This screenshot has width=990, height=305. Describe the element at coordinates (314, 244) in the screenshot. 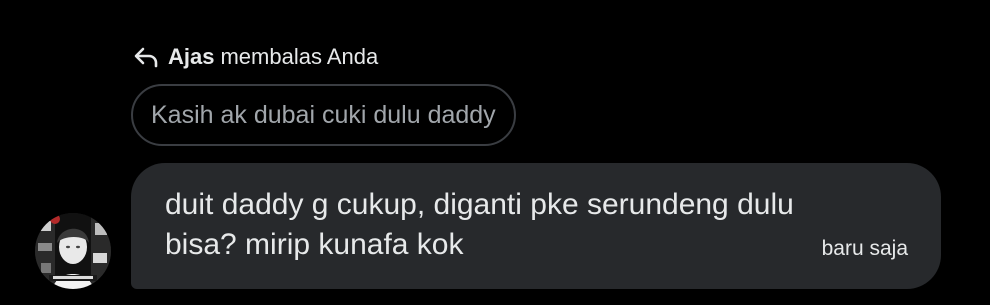

I see `message-line: bisa? mirip kunafa kok` at that location.